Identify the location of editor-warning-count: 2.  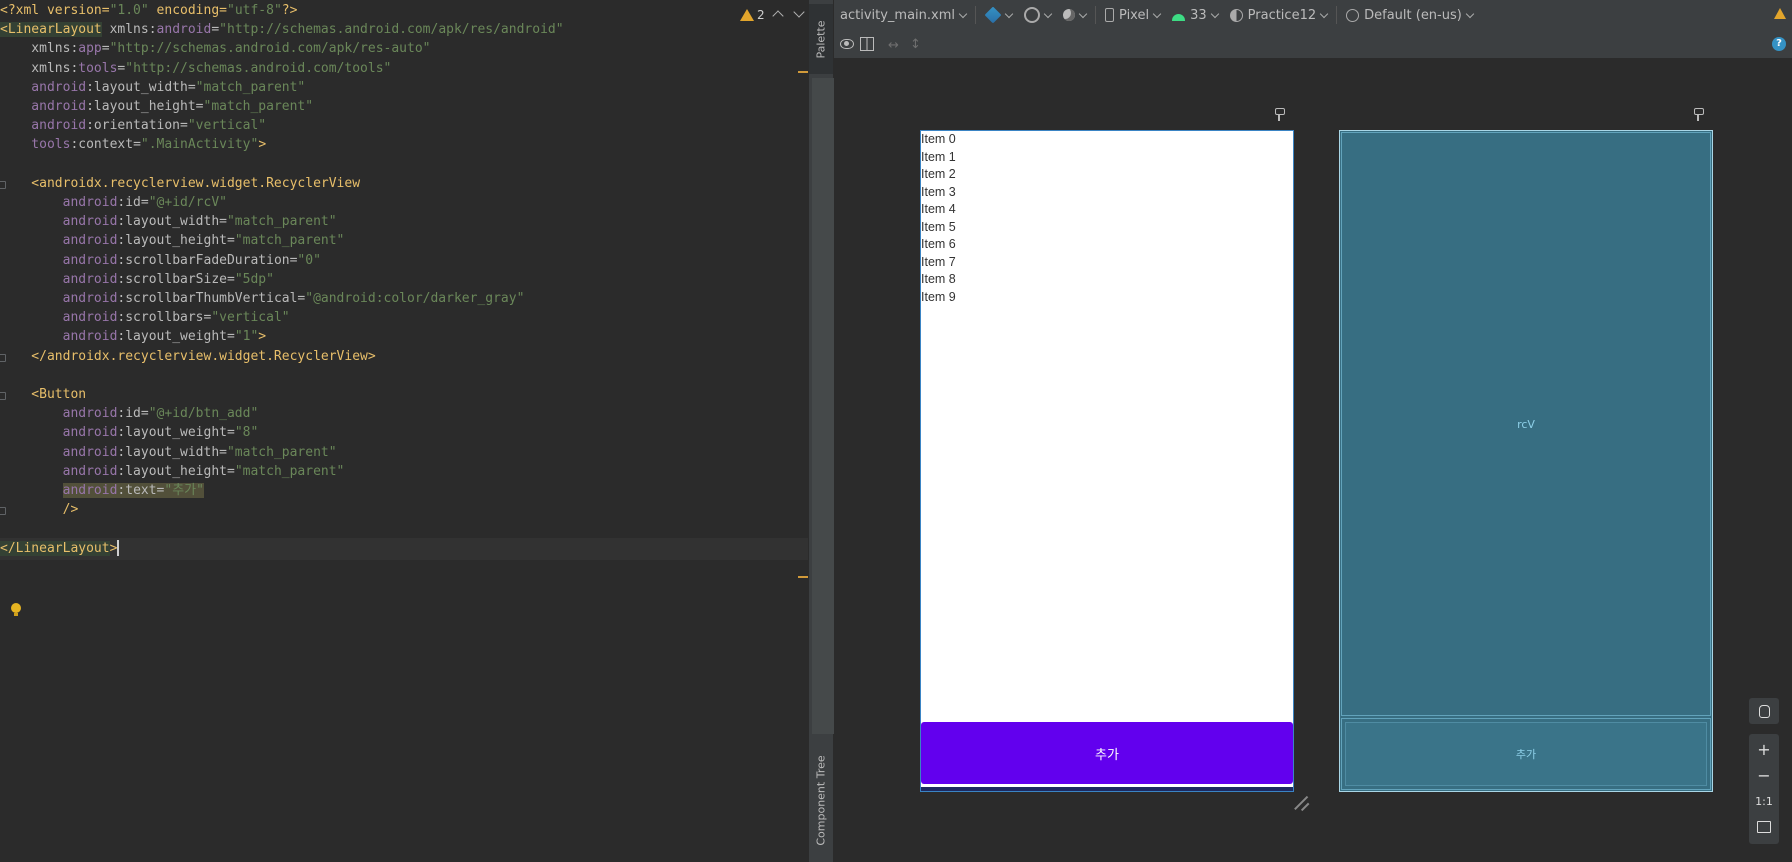
(761, 15).